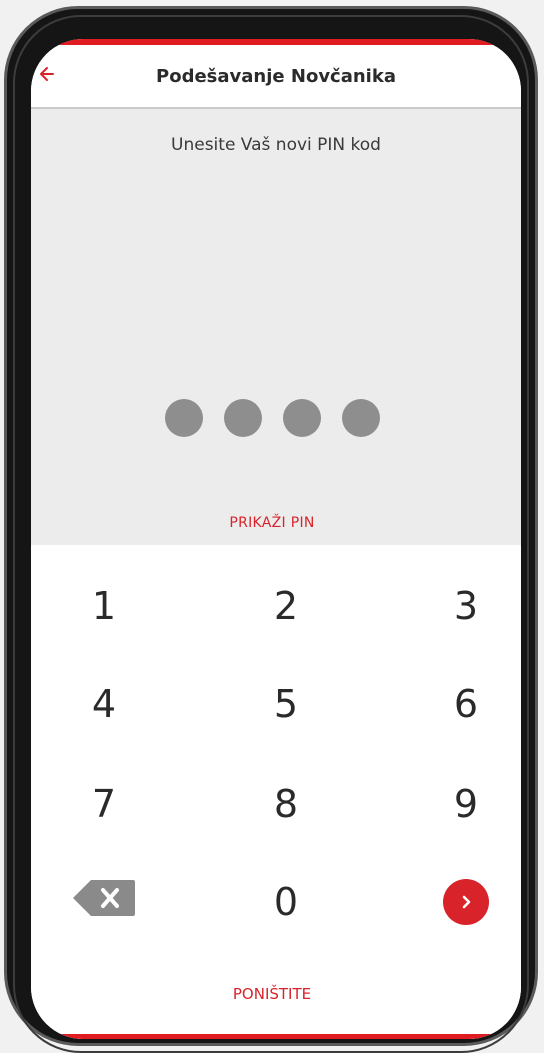 The image size is (544, 1053). I want to click on key-5: 5, so click(286, 704).